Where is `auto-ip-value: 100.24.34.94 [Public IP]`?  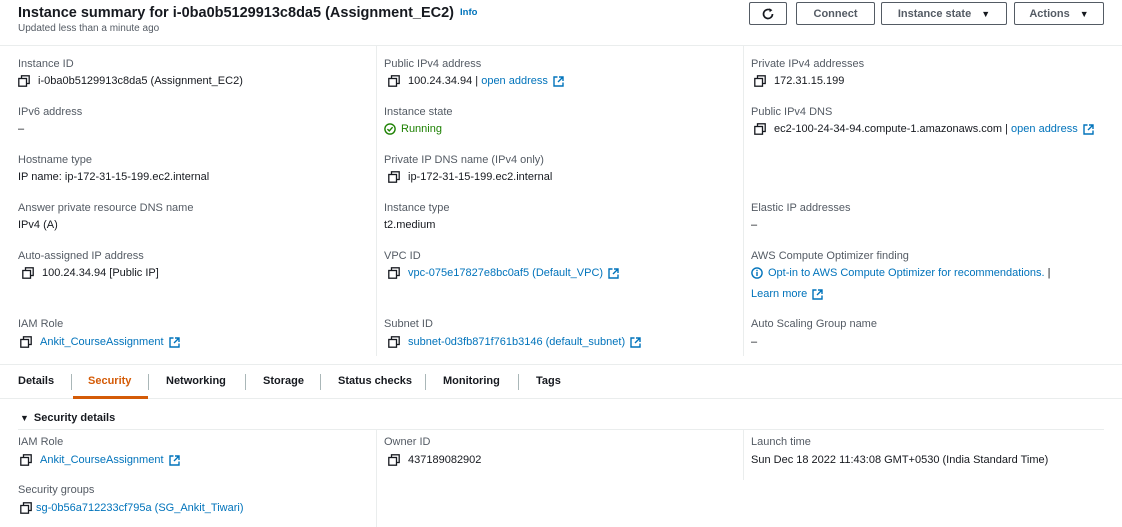 auto-ip-value: 100.24.34.94 [Public IP] is located at coordinates (90, 273).